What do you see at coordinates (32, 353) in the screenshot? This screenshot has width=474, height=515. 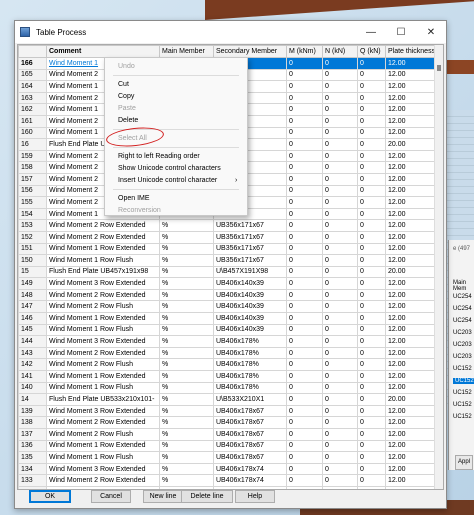 I see `row-number: 143` at bounding box center [32, 353].